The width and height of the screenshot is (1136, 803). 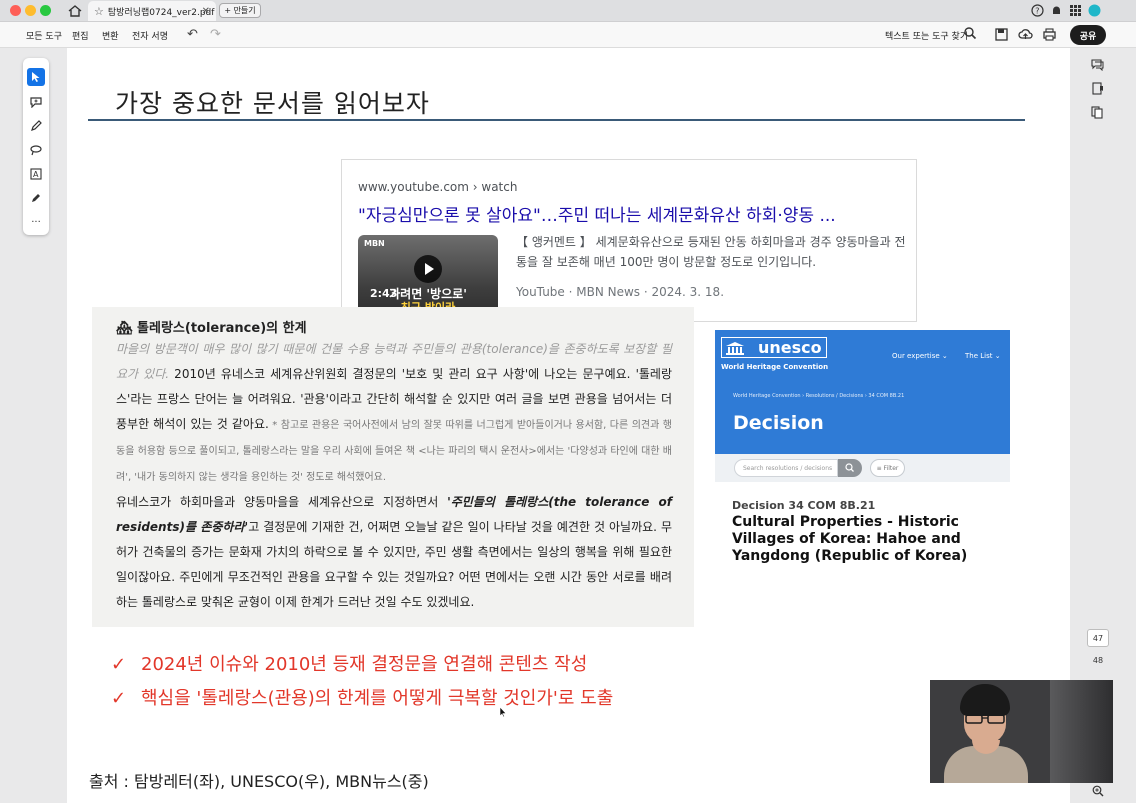 I want to click on zoom-icon, so click(x=1098, y=791).